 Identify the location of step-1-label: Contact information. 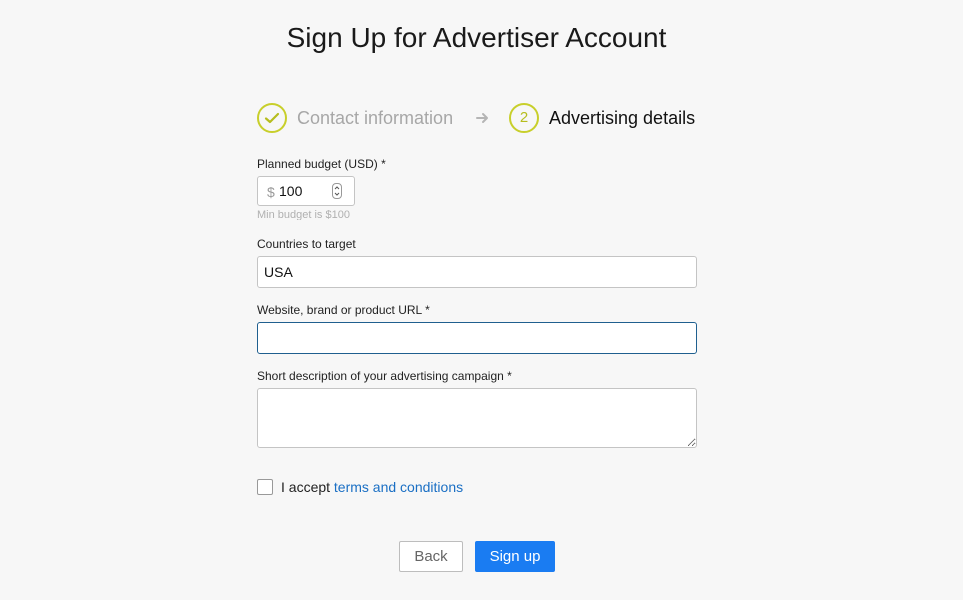
(375, 117).